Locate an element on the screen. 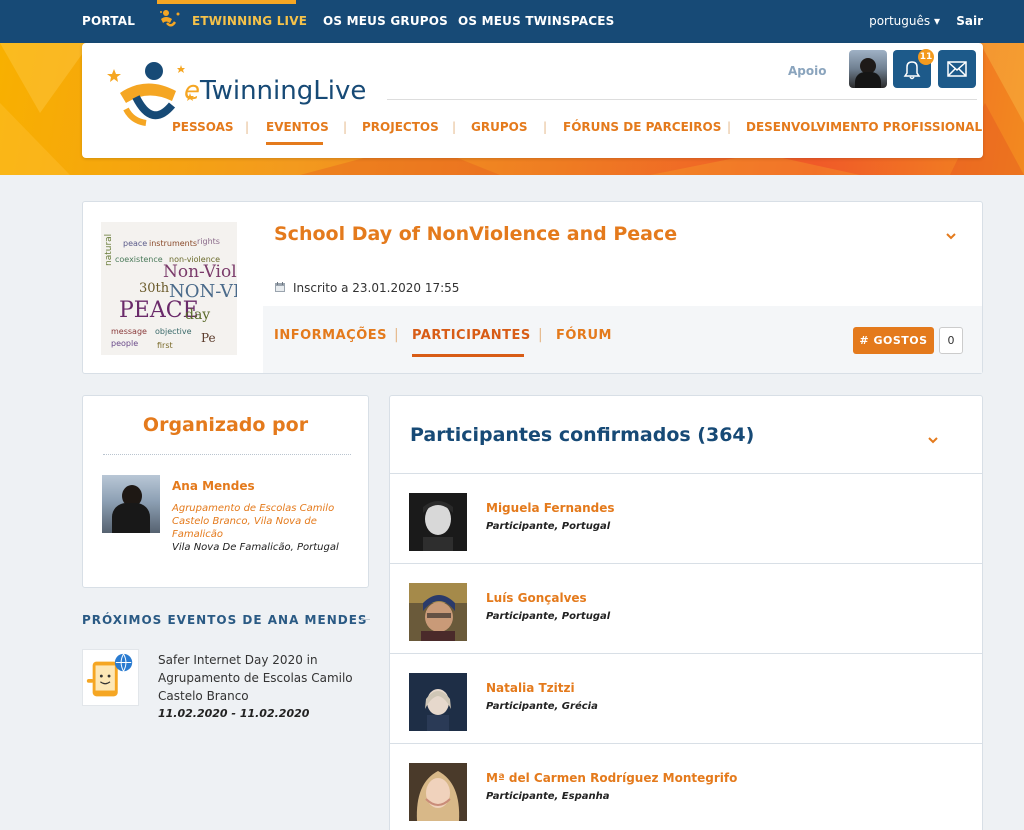 The height and width of the screenshot is (830, 1024). etwinning-logo-icon is located at coordinates (151, 92).